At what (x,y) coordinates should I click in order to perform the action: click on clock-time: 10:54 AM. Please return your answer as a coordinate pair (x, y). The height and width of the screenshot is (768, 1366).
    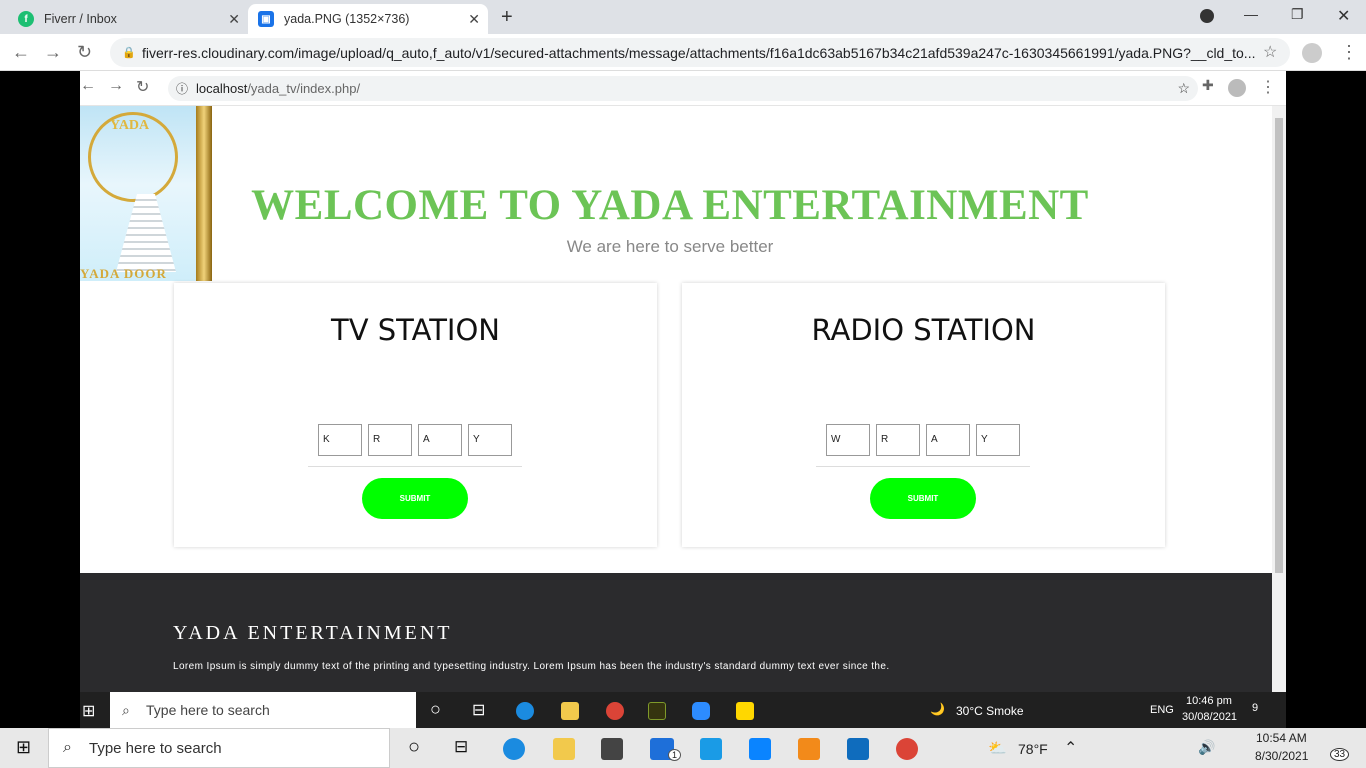
    Looking at the image, I should click on (1281, 738).